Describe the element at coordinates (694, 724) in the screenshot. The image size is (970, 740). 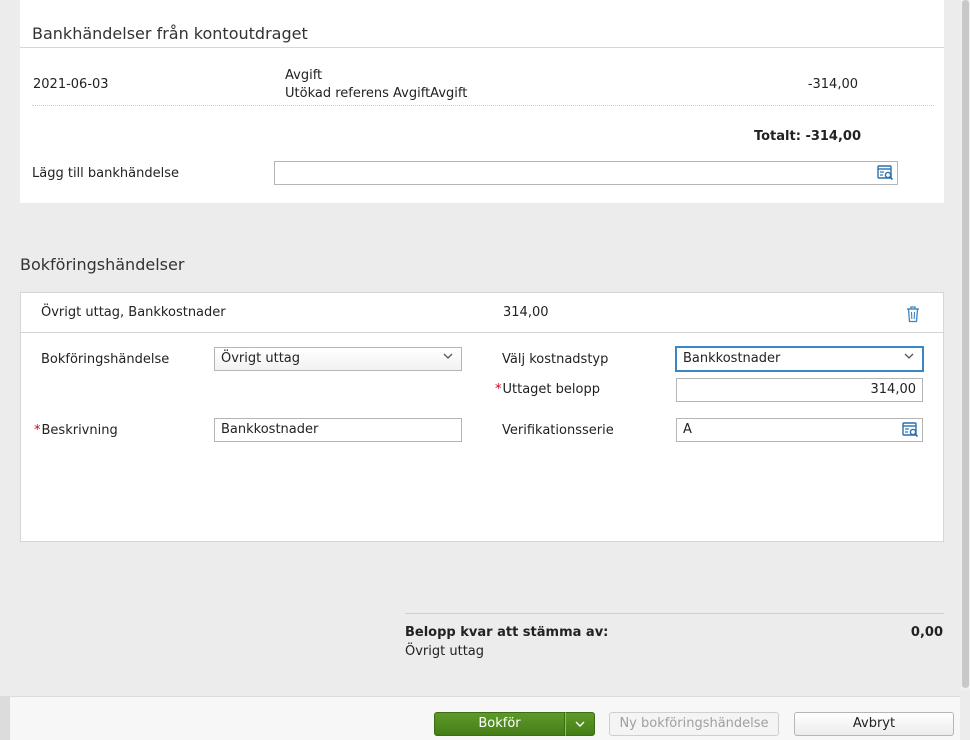
I see `new-posting-event-button: Ny bokföringshändelse` at that location.